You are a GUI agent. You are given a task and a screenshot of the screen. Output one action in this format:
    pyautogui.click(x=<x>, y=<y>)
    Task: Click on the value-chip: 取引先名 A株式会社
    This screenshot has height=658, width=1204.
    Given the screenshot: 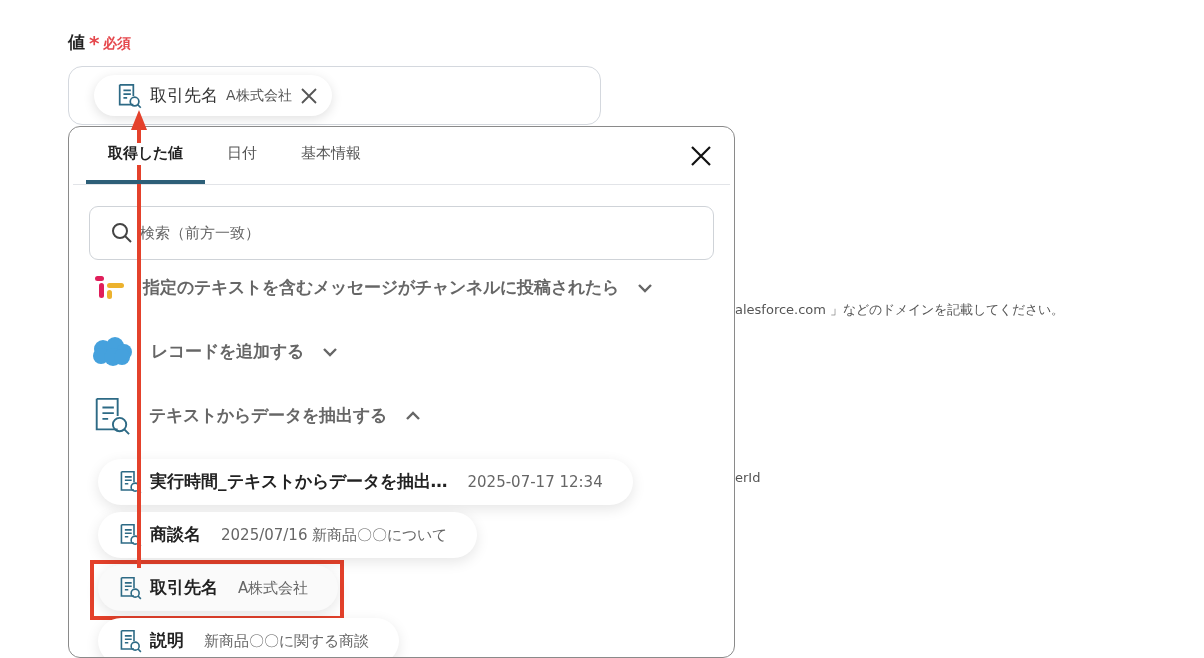 What is the action you would take?
    pyautogui.click(x=213, y=95)
    